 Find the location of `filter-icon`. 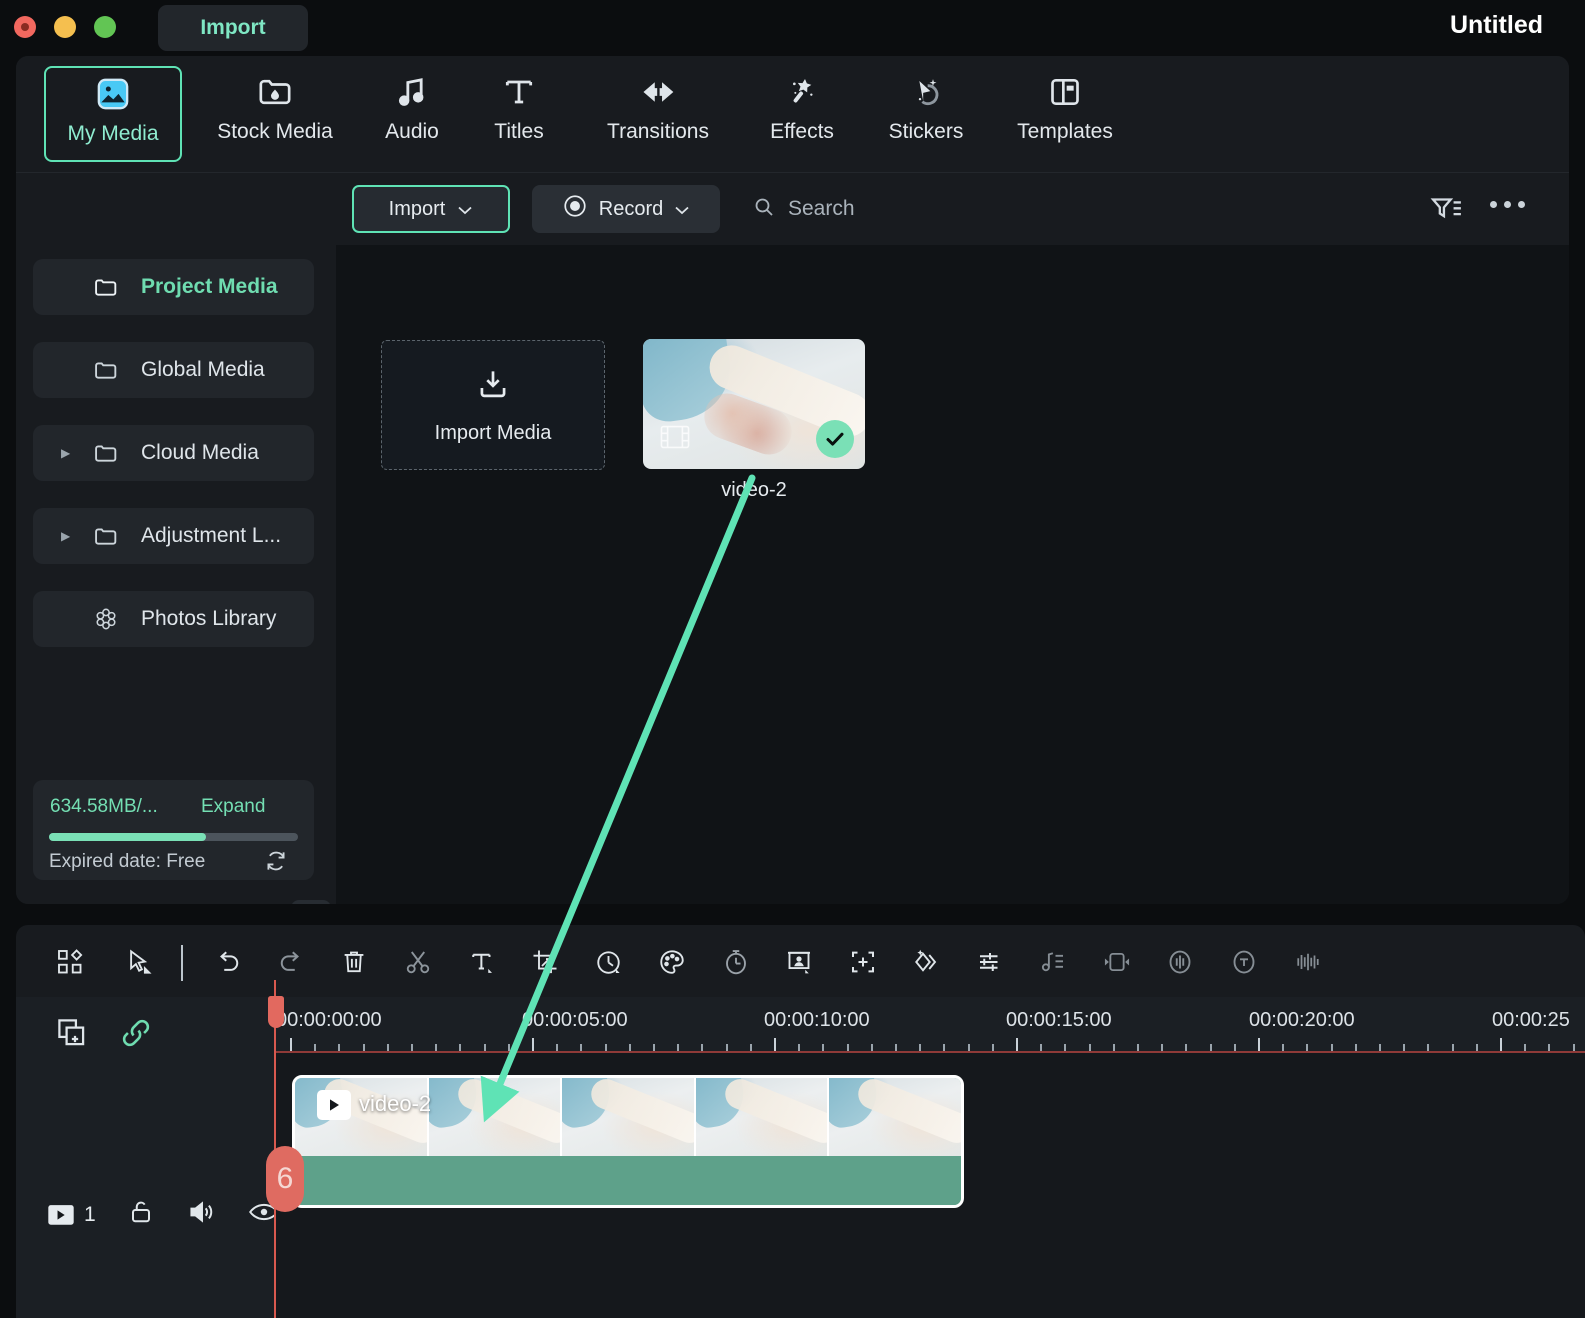

filter-icon is located at coordinates (1447, 211).